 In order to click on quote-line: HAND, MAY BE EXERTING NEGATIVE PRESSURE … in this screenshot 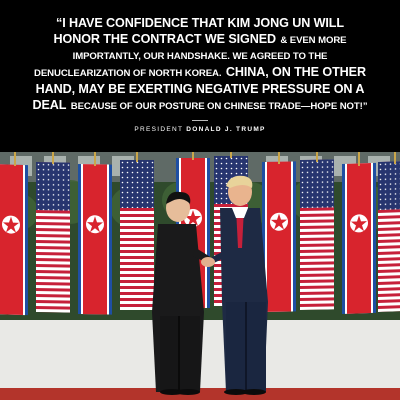, I will do `click(200, 88)`.